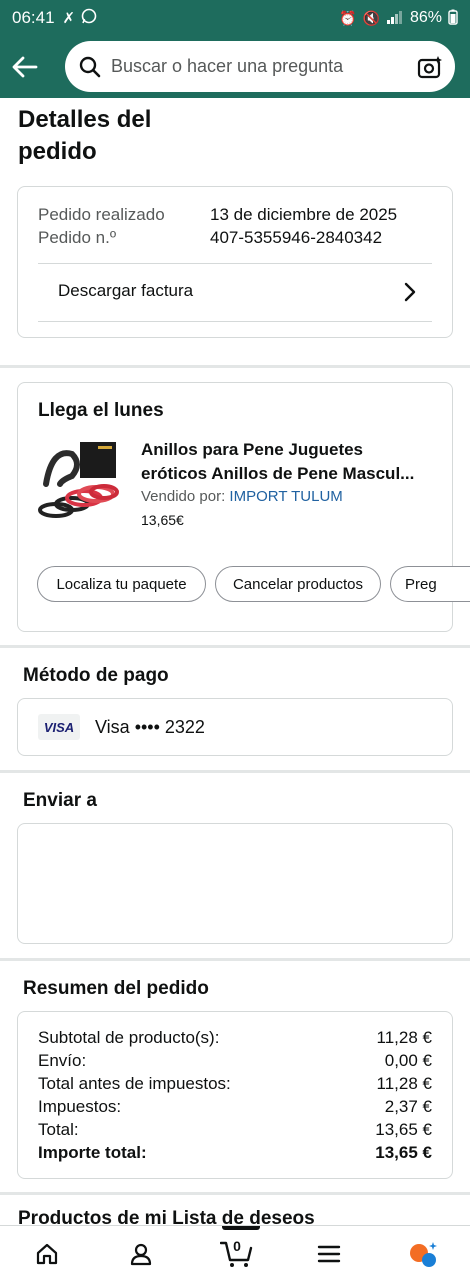 This screenshot has height=1280, width=470. I want to click on back-arrow-icon, so click(25, 67).